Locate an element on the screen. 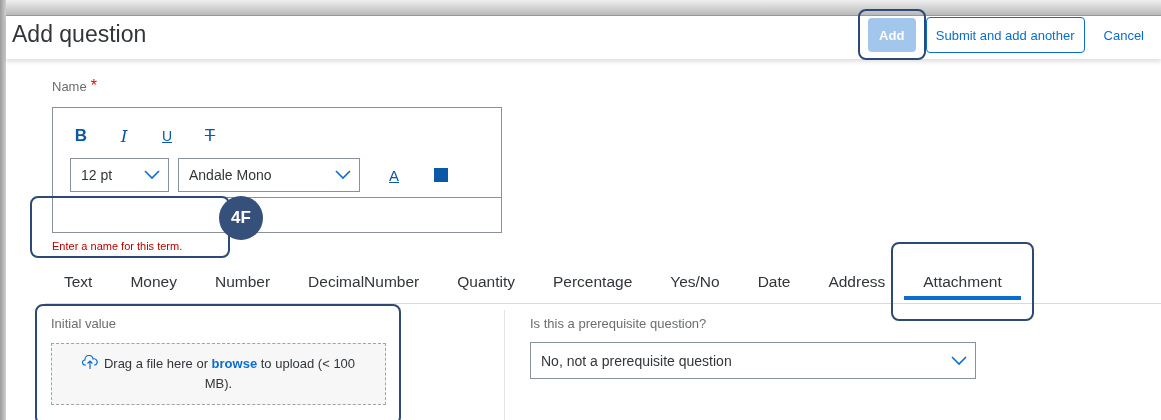 Image resolution: width=1161 pixels, height=420 pixels. font-family-select: Andale Mono is located at coordinates (269, 175).